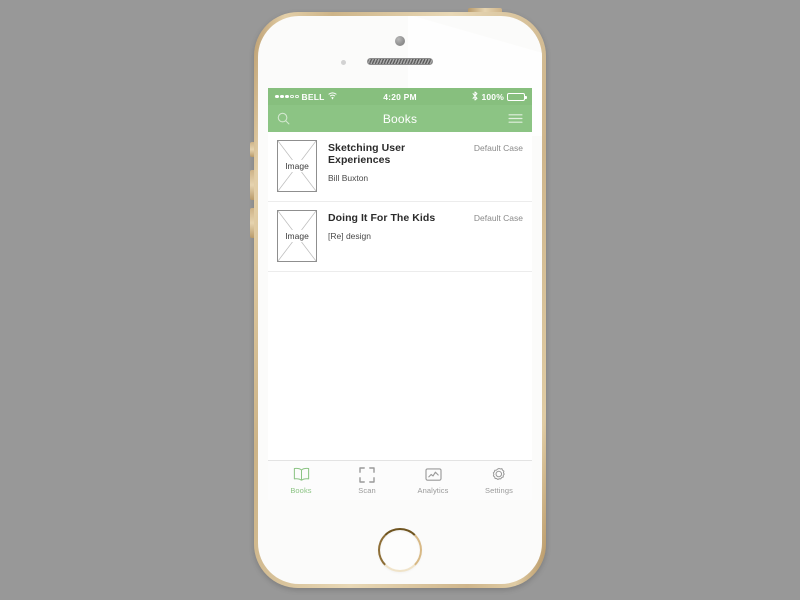 The height and width of the screenshot is (600, 800). I want to click on book-title: Sketching User Experiences, so click(367, 154).